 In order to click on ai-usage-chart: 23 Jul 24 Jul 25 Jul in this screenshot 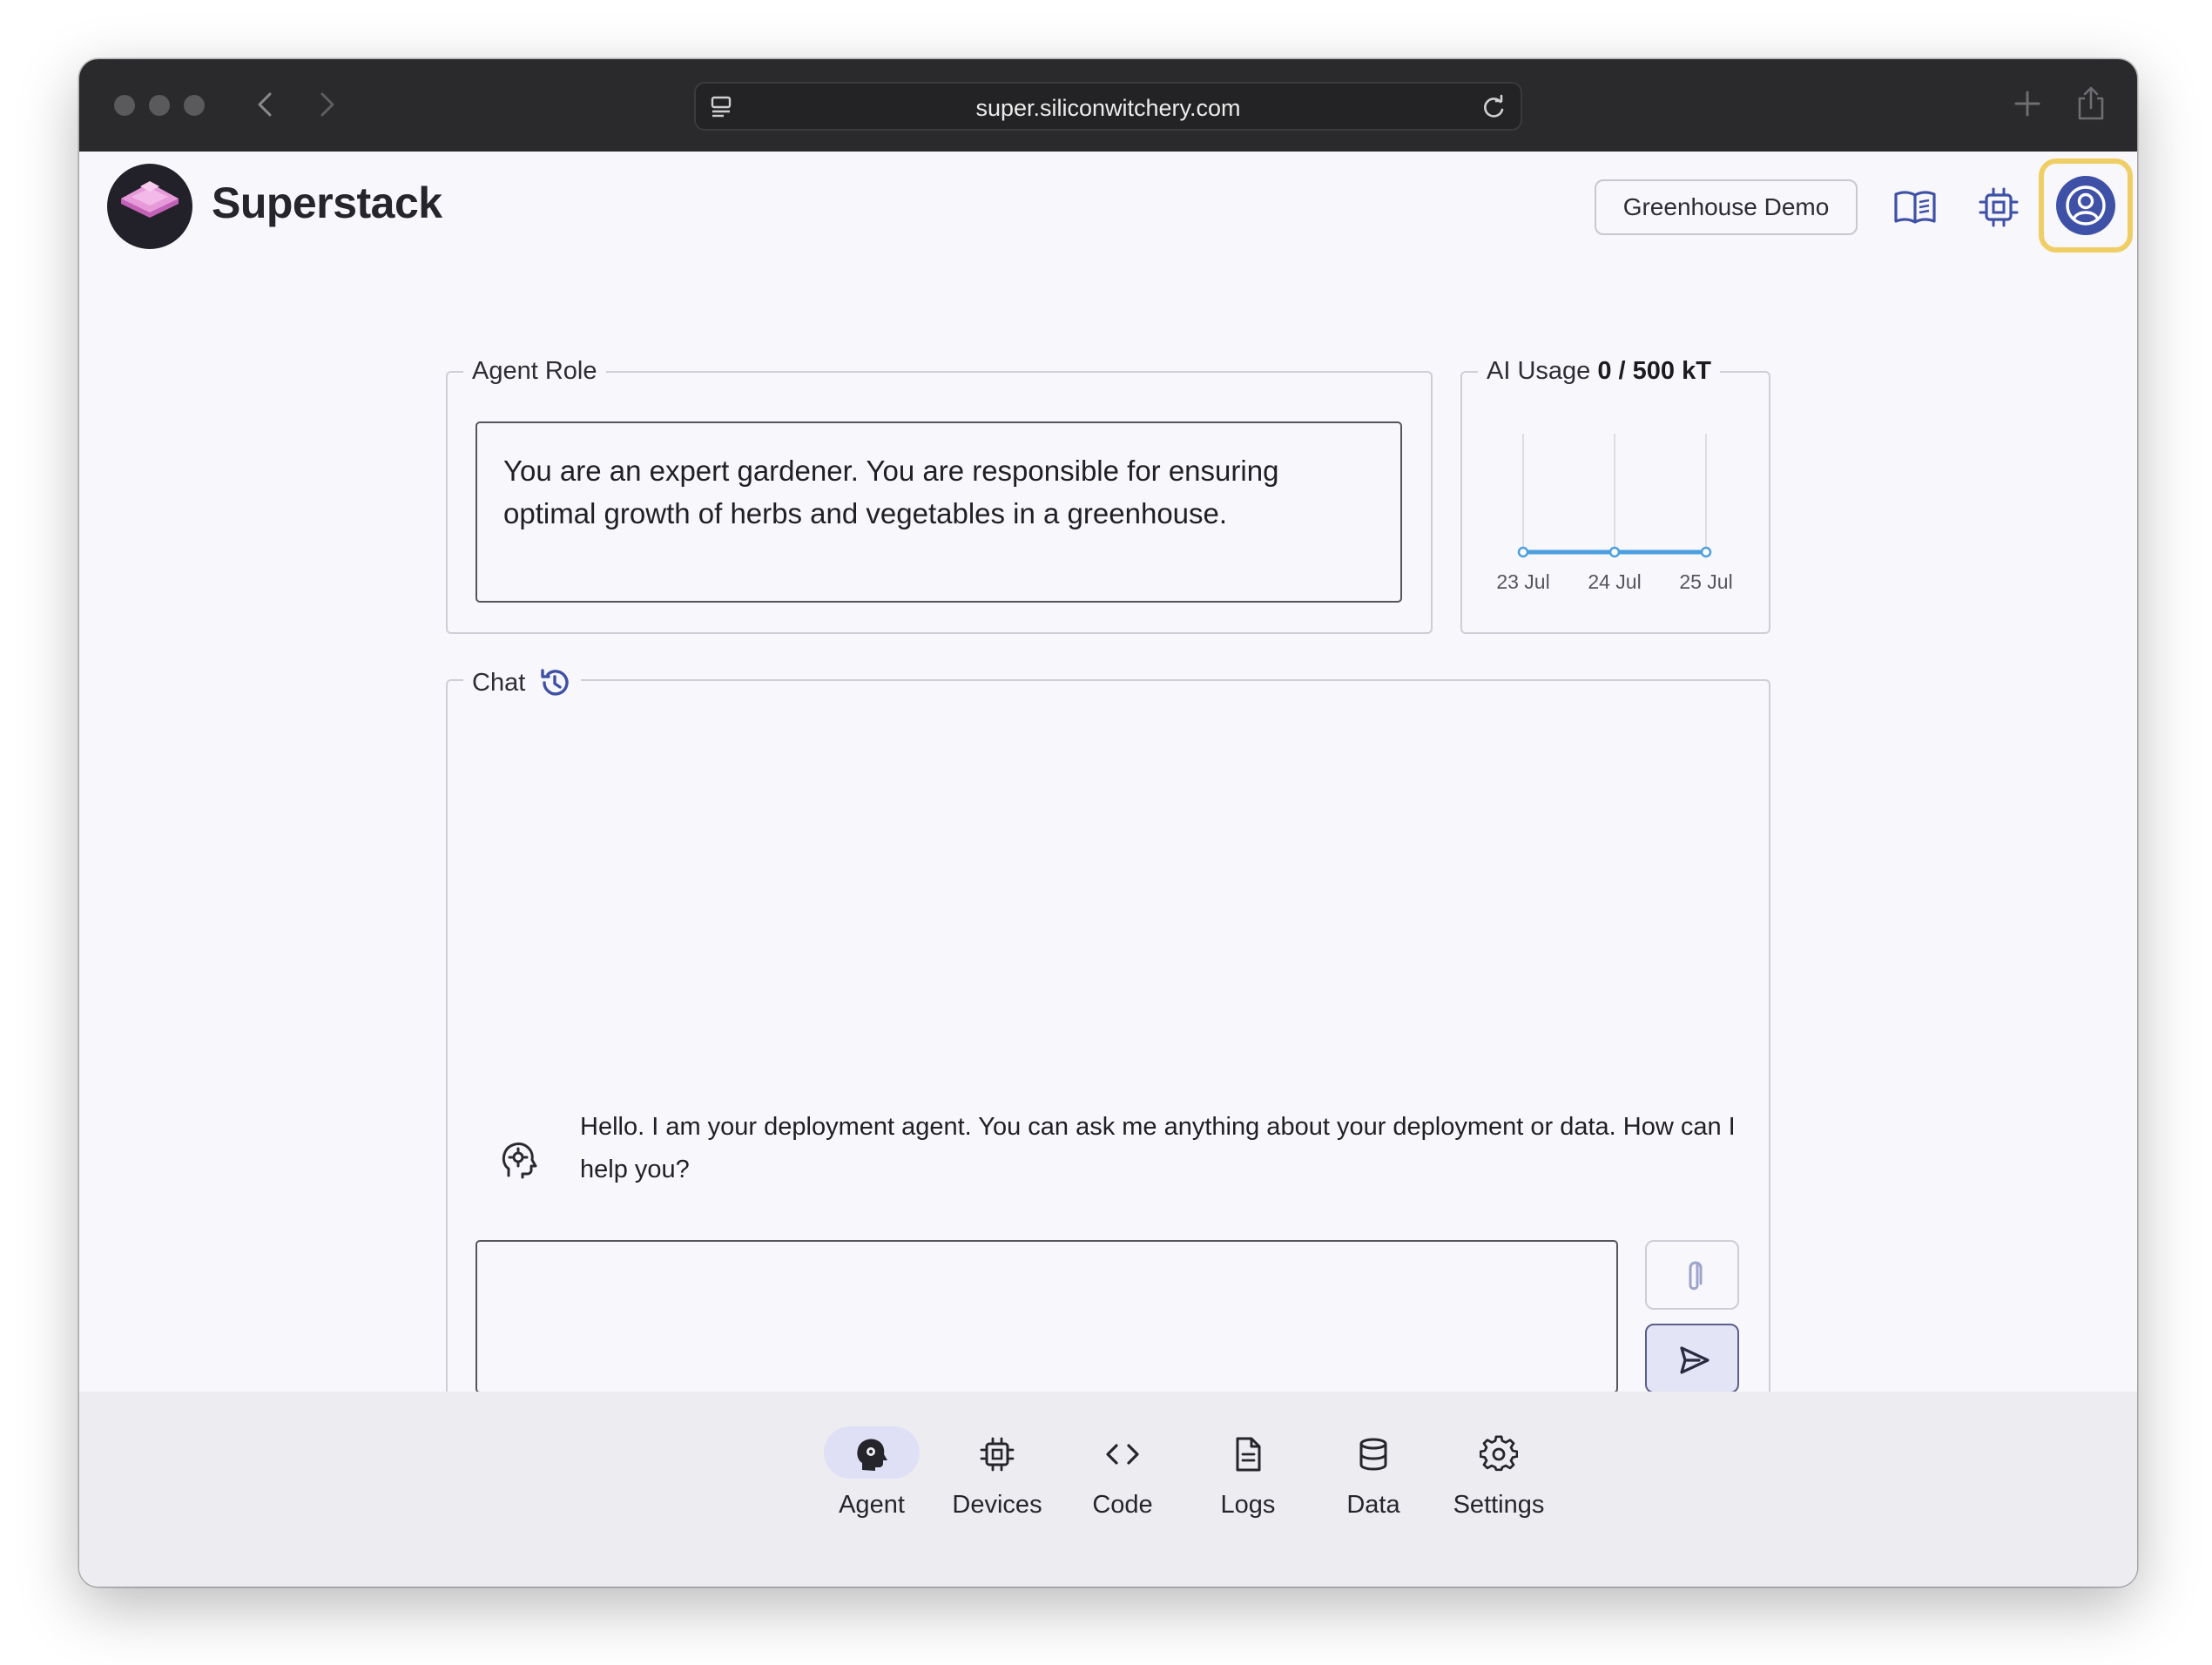, I will do `click(1615, 513)`.